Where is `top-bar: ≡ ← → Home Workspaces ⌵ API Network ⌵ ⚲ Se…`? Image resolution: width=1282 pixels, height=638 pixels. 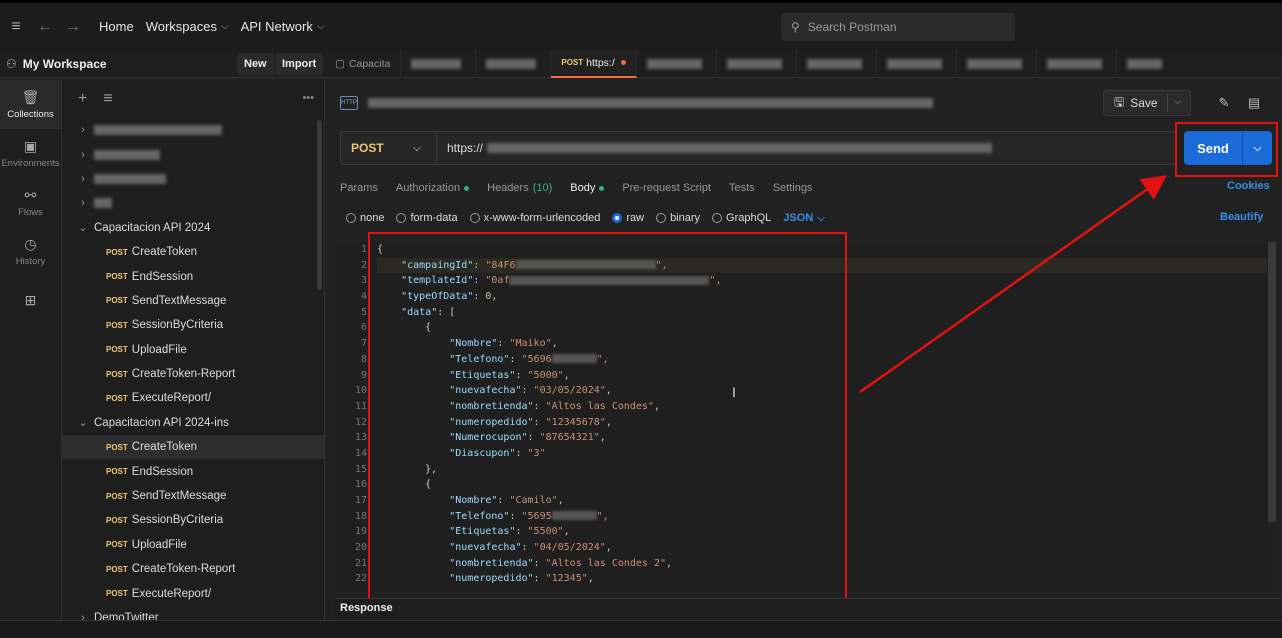 top-bar: ≡ ← → Home Workspaces ⌵ API Network ⌵ ⚲ Se… is located at coordinates (641, 25).